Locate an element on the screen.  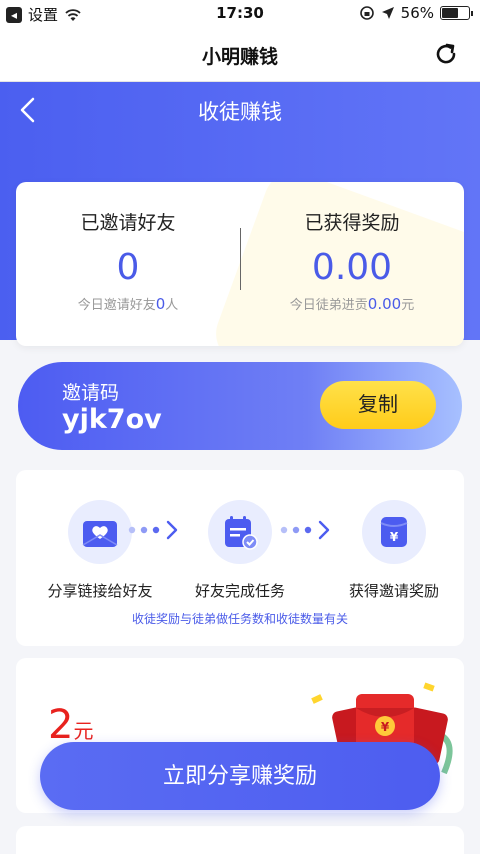
step-label: 分享链接给好友 is located at coordinates (100, 591).